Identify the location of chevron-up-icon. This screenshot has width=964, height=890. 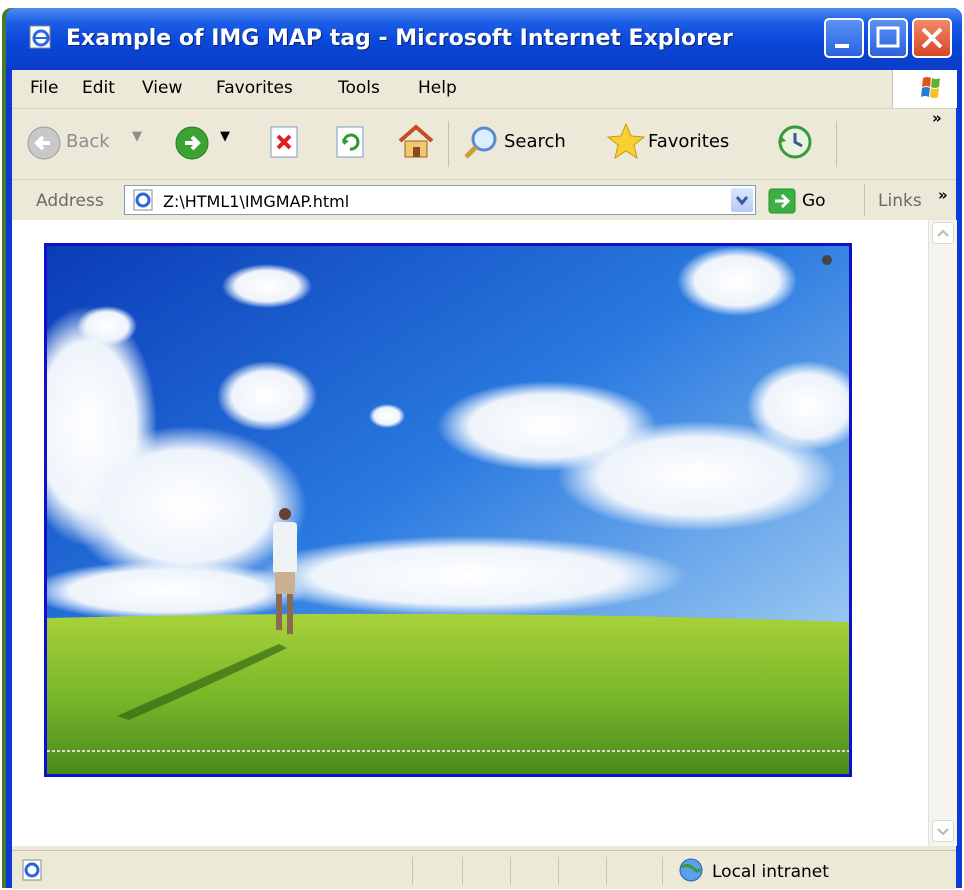
(943, 233).